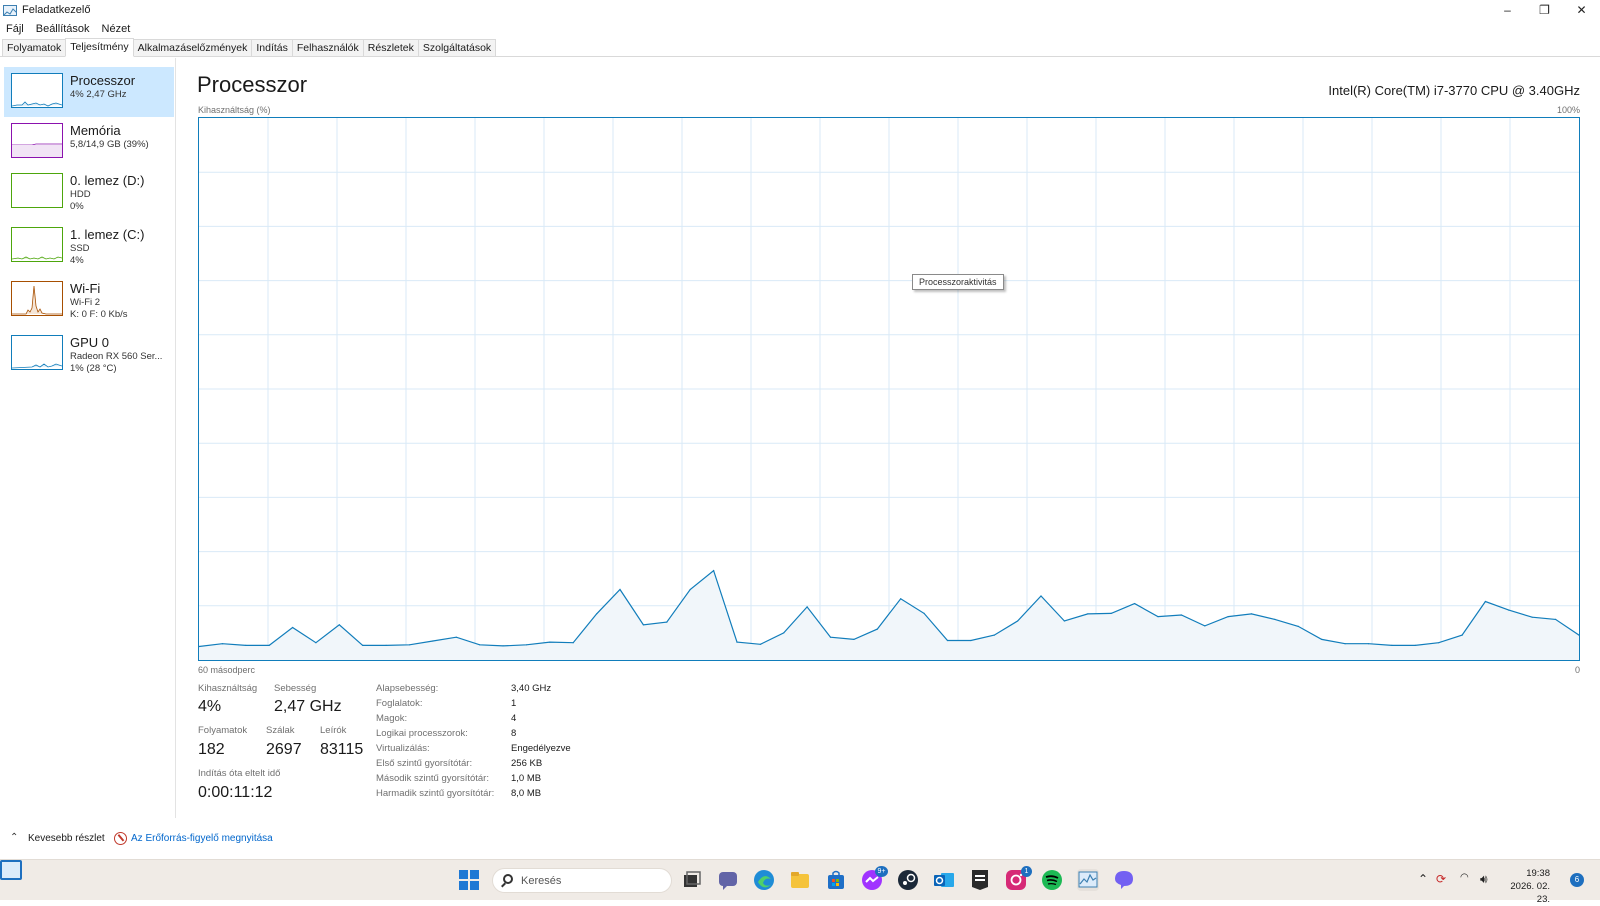  Describe the element at coordinates (508, 879) in the screenshot. I see `search-icon` at that location.